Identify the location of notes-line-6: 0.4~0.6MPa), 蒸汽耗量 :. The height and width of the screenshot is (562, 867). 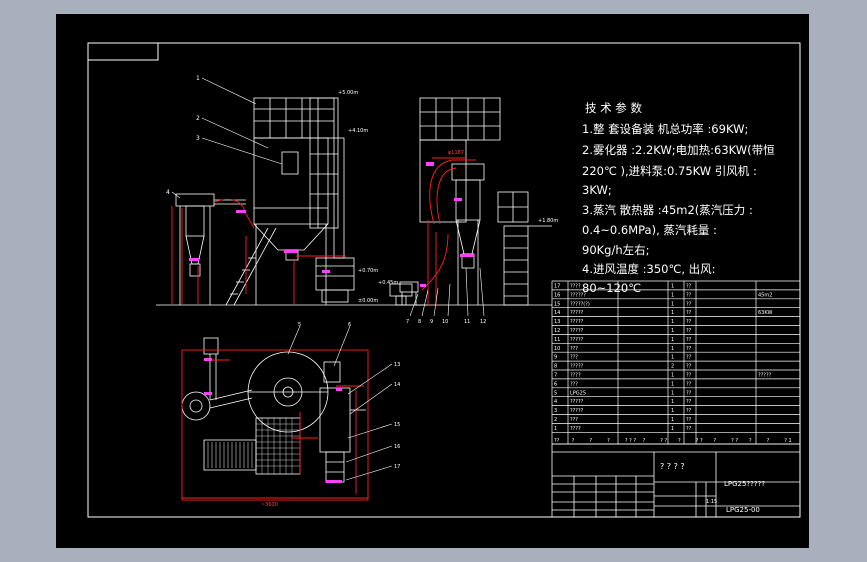
(649, 230).